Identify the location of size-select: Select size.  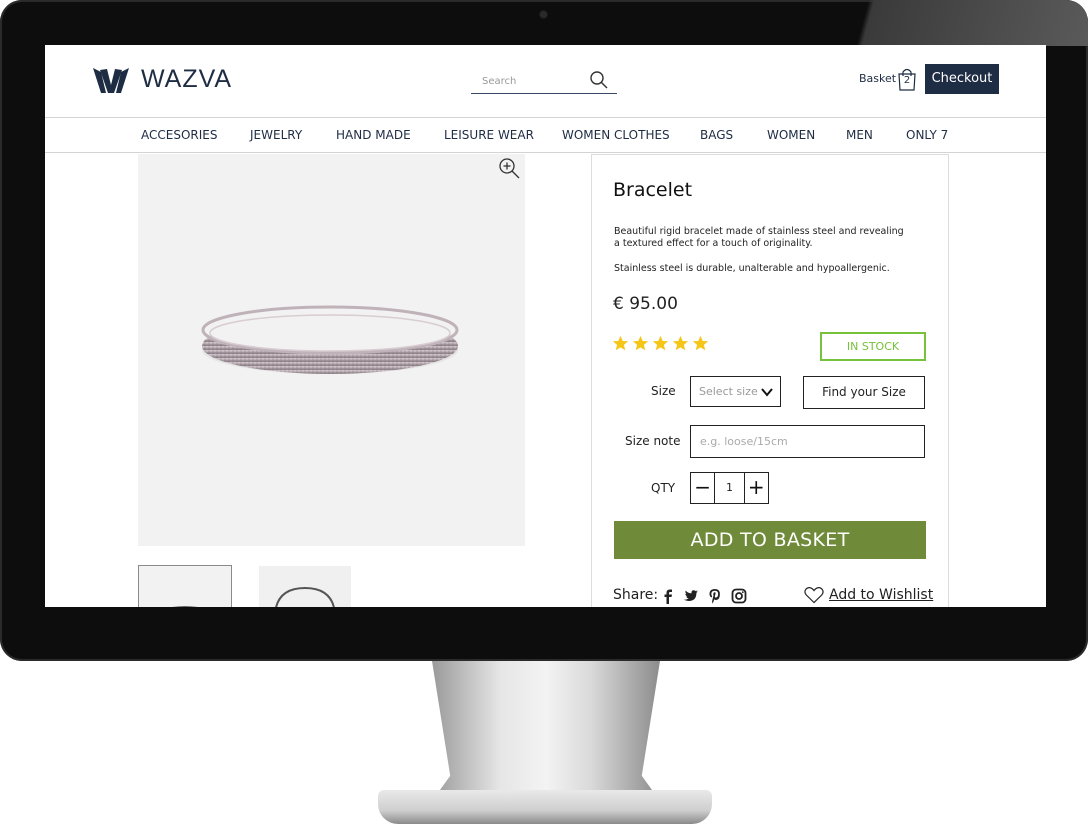
(735, 391).